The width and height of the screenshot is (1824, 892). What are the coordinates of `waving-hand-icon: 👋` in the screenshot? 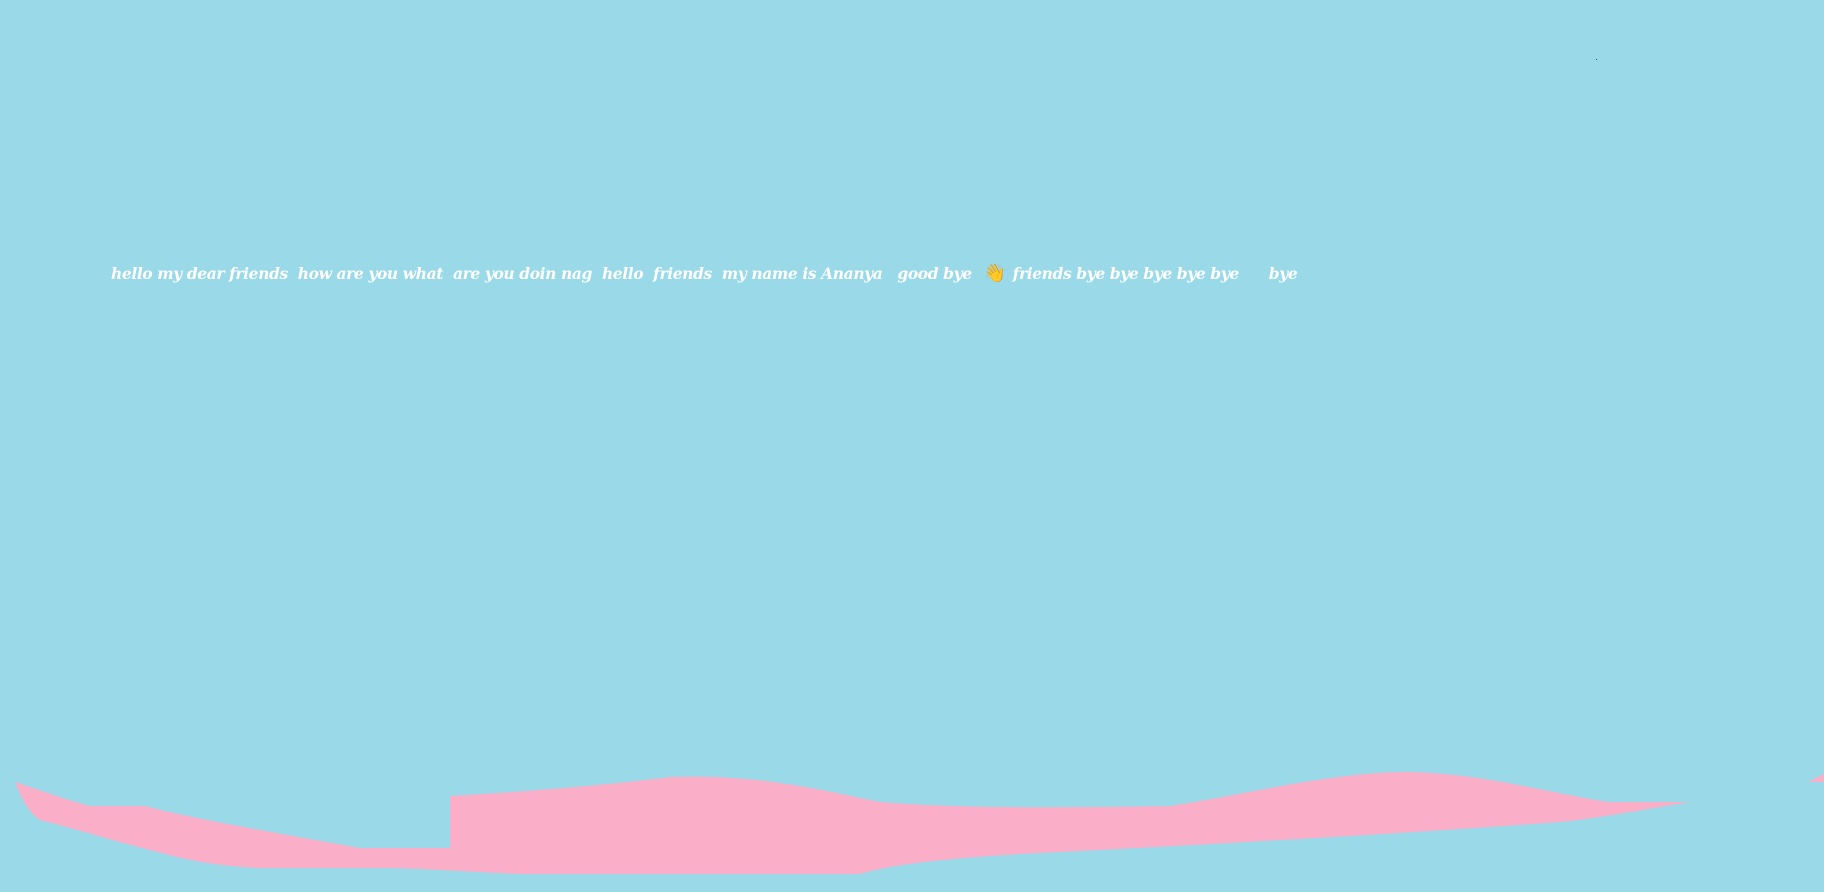 It's located at (994, 273).